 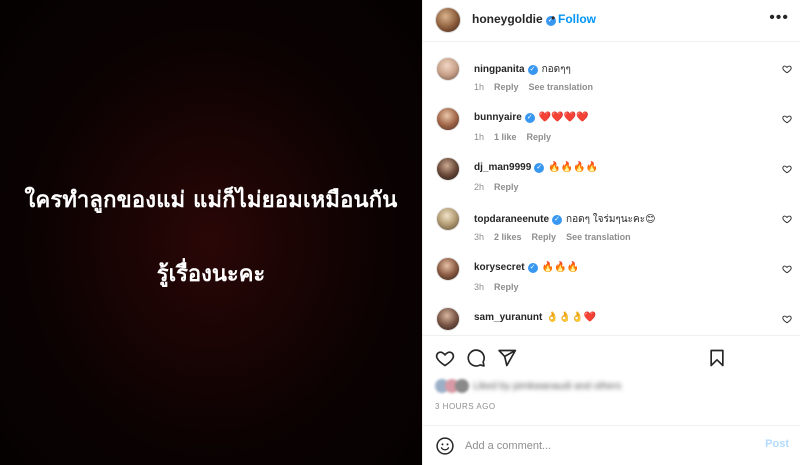 I want to click on commenter-username: dj_man9999, so click(x=502, y=167).